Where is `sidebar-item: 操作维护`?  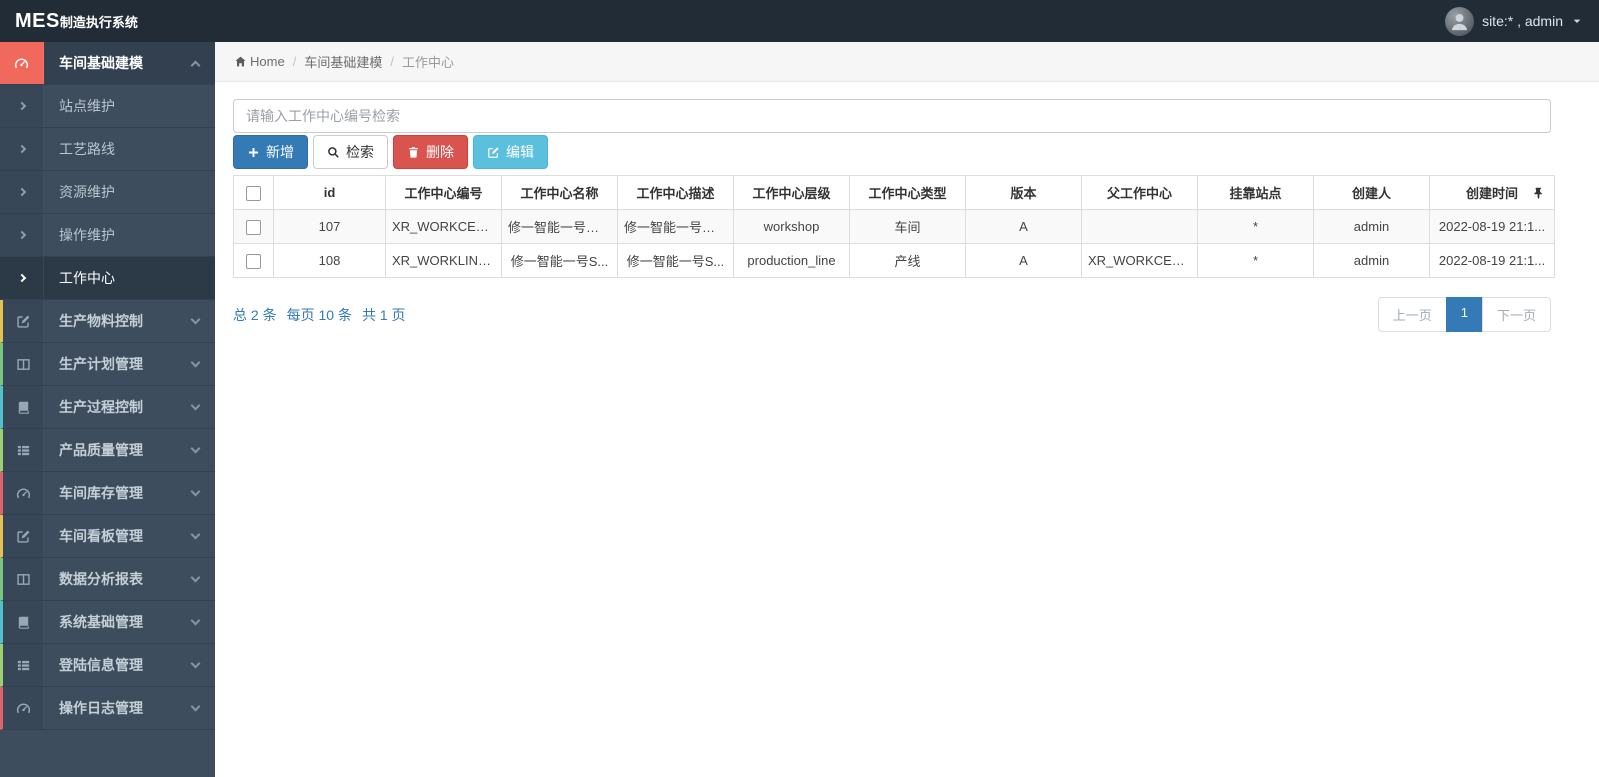
sidebar-item: 操作维护 is located at coordinates (107, 235).